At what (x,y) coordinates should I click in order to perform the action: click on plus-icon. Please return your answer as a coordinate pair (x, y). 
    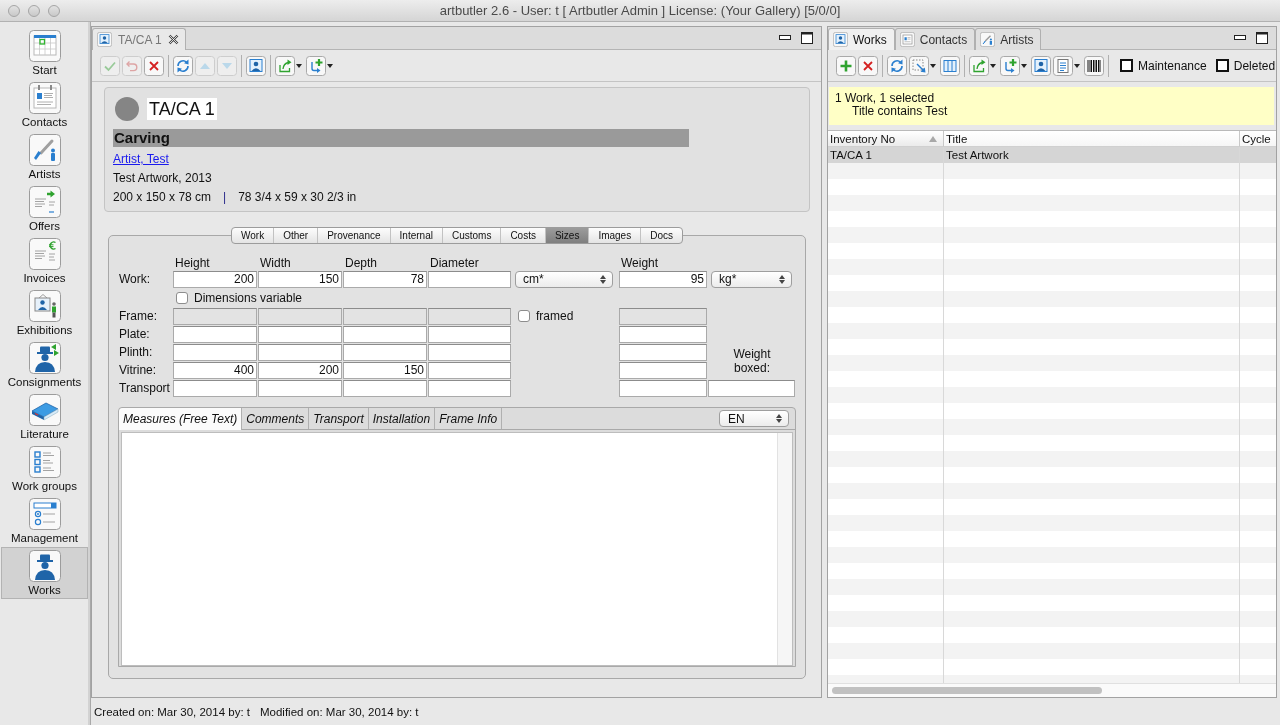
    Looking at the image, I should click on (846, 65).